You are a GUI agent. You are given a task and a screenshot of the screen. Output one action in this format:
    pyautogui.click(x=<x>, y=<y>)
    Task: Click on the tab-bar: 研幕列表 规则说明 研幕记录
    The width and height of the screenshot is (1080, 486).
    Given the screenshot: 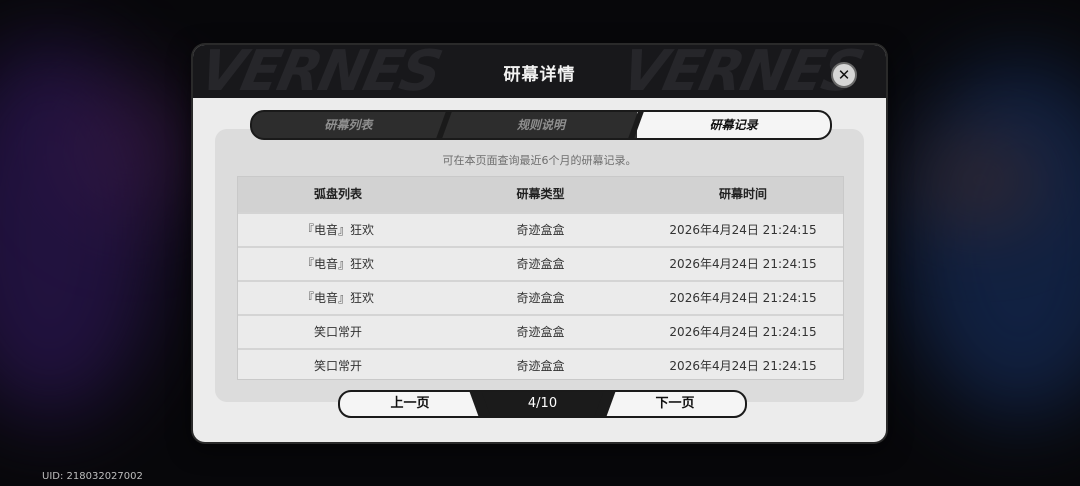 What is the action you would take?
    pyautogui.click(x=541, y=125)
    